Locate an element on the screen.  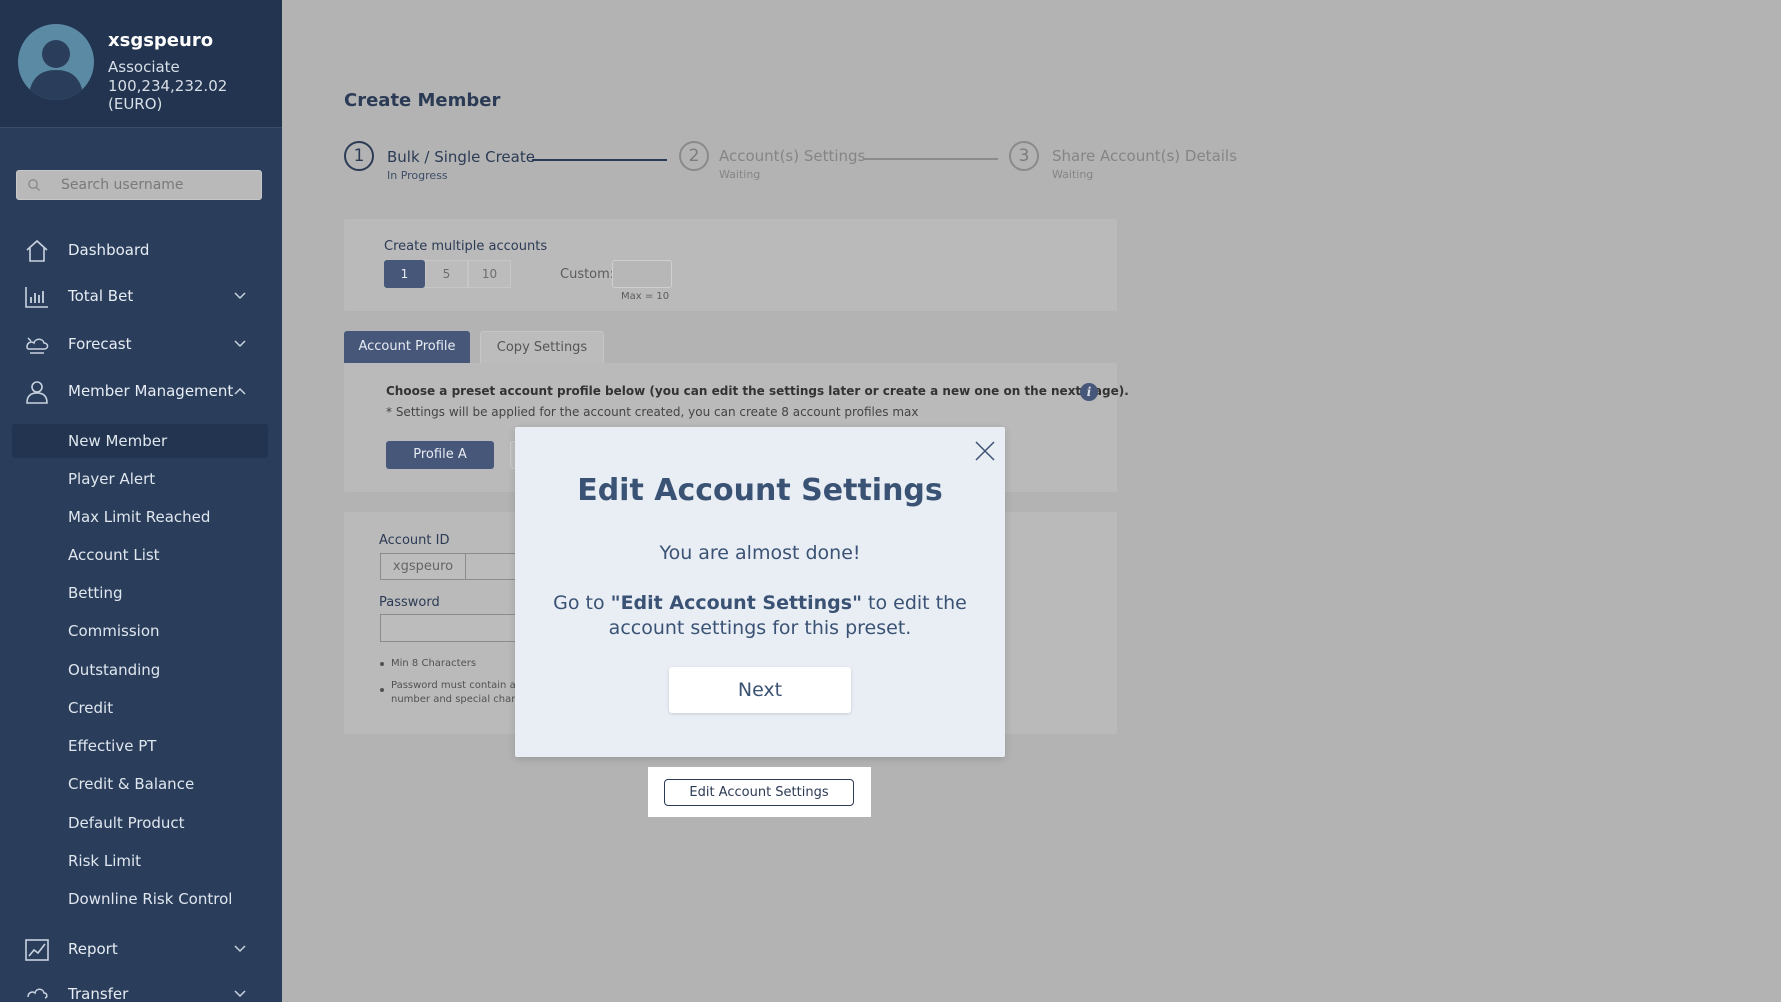
sidebar-item-label: Effective PT is located at coordinates (112, 746).